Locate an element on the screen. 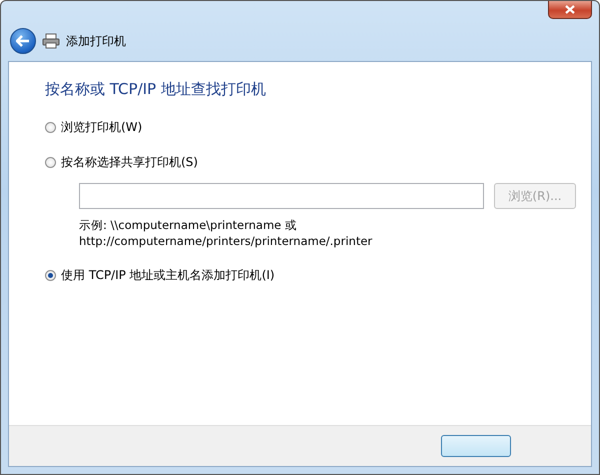 The image size is (600, 475). example-text: http://computername/printers/printername/.printer is located at coordinates (226, 241).